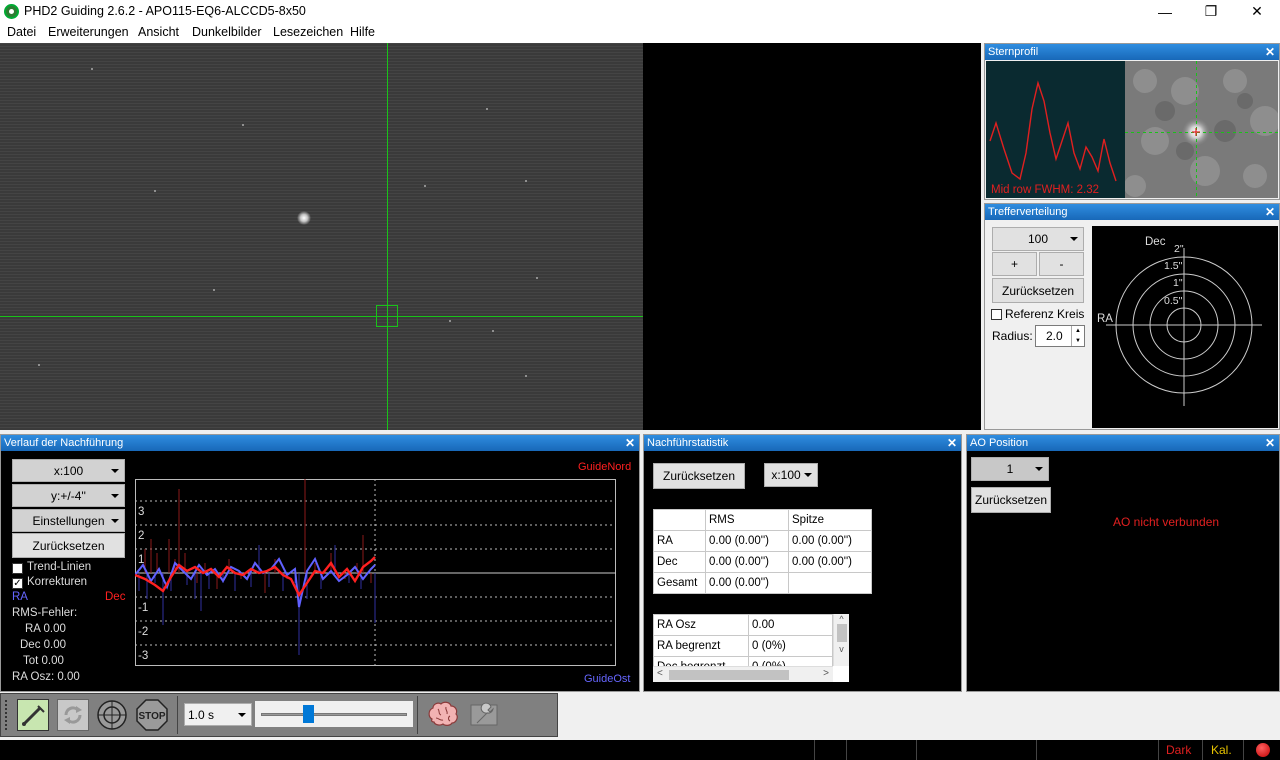 Image resolution: width=1280 pixels, height=760 pixels. I want to click on history-header: Verlauf der Nachführung ✕, so click(320, 443).